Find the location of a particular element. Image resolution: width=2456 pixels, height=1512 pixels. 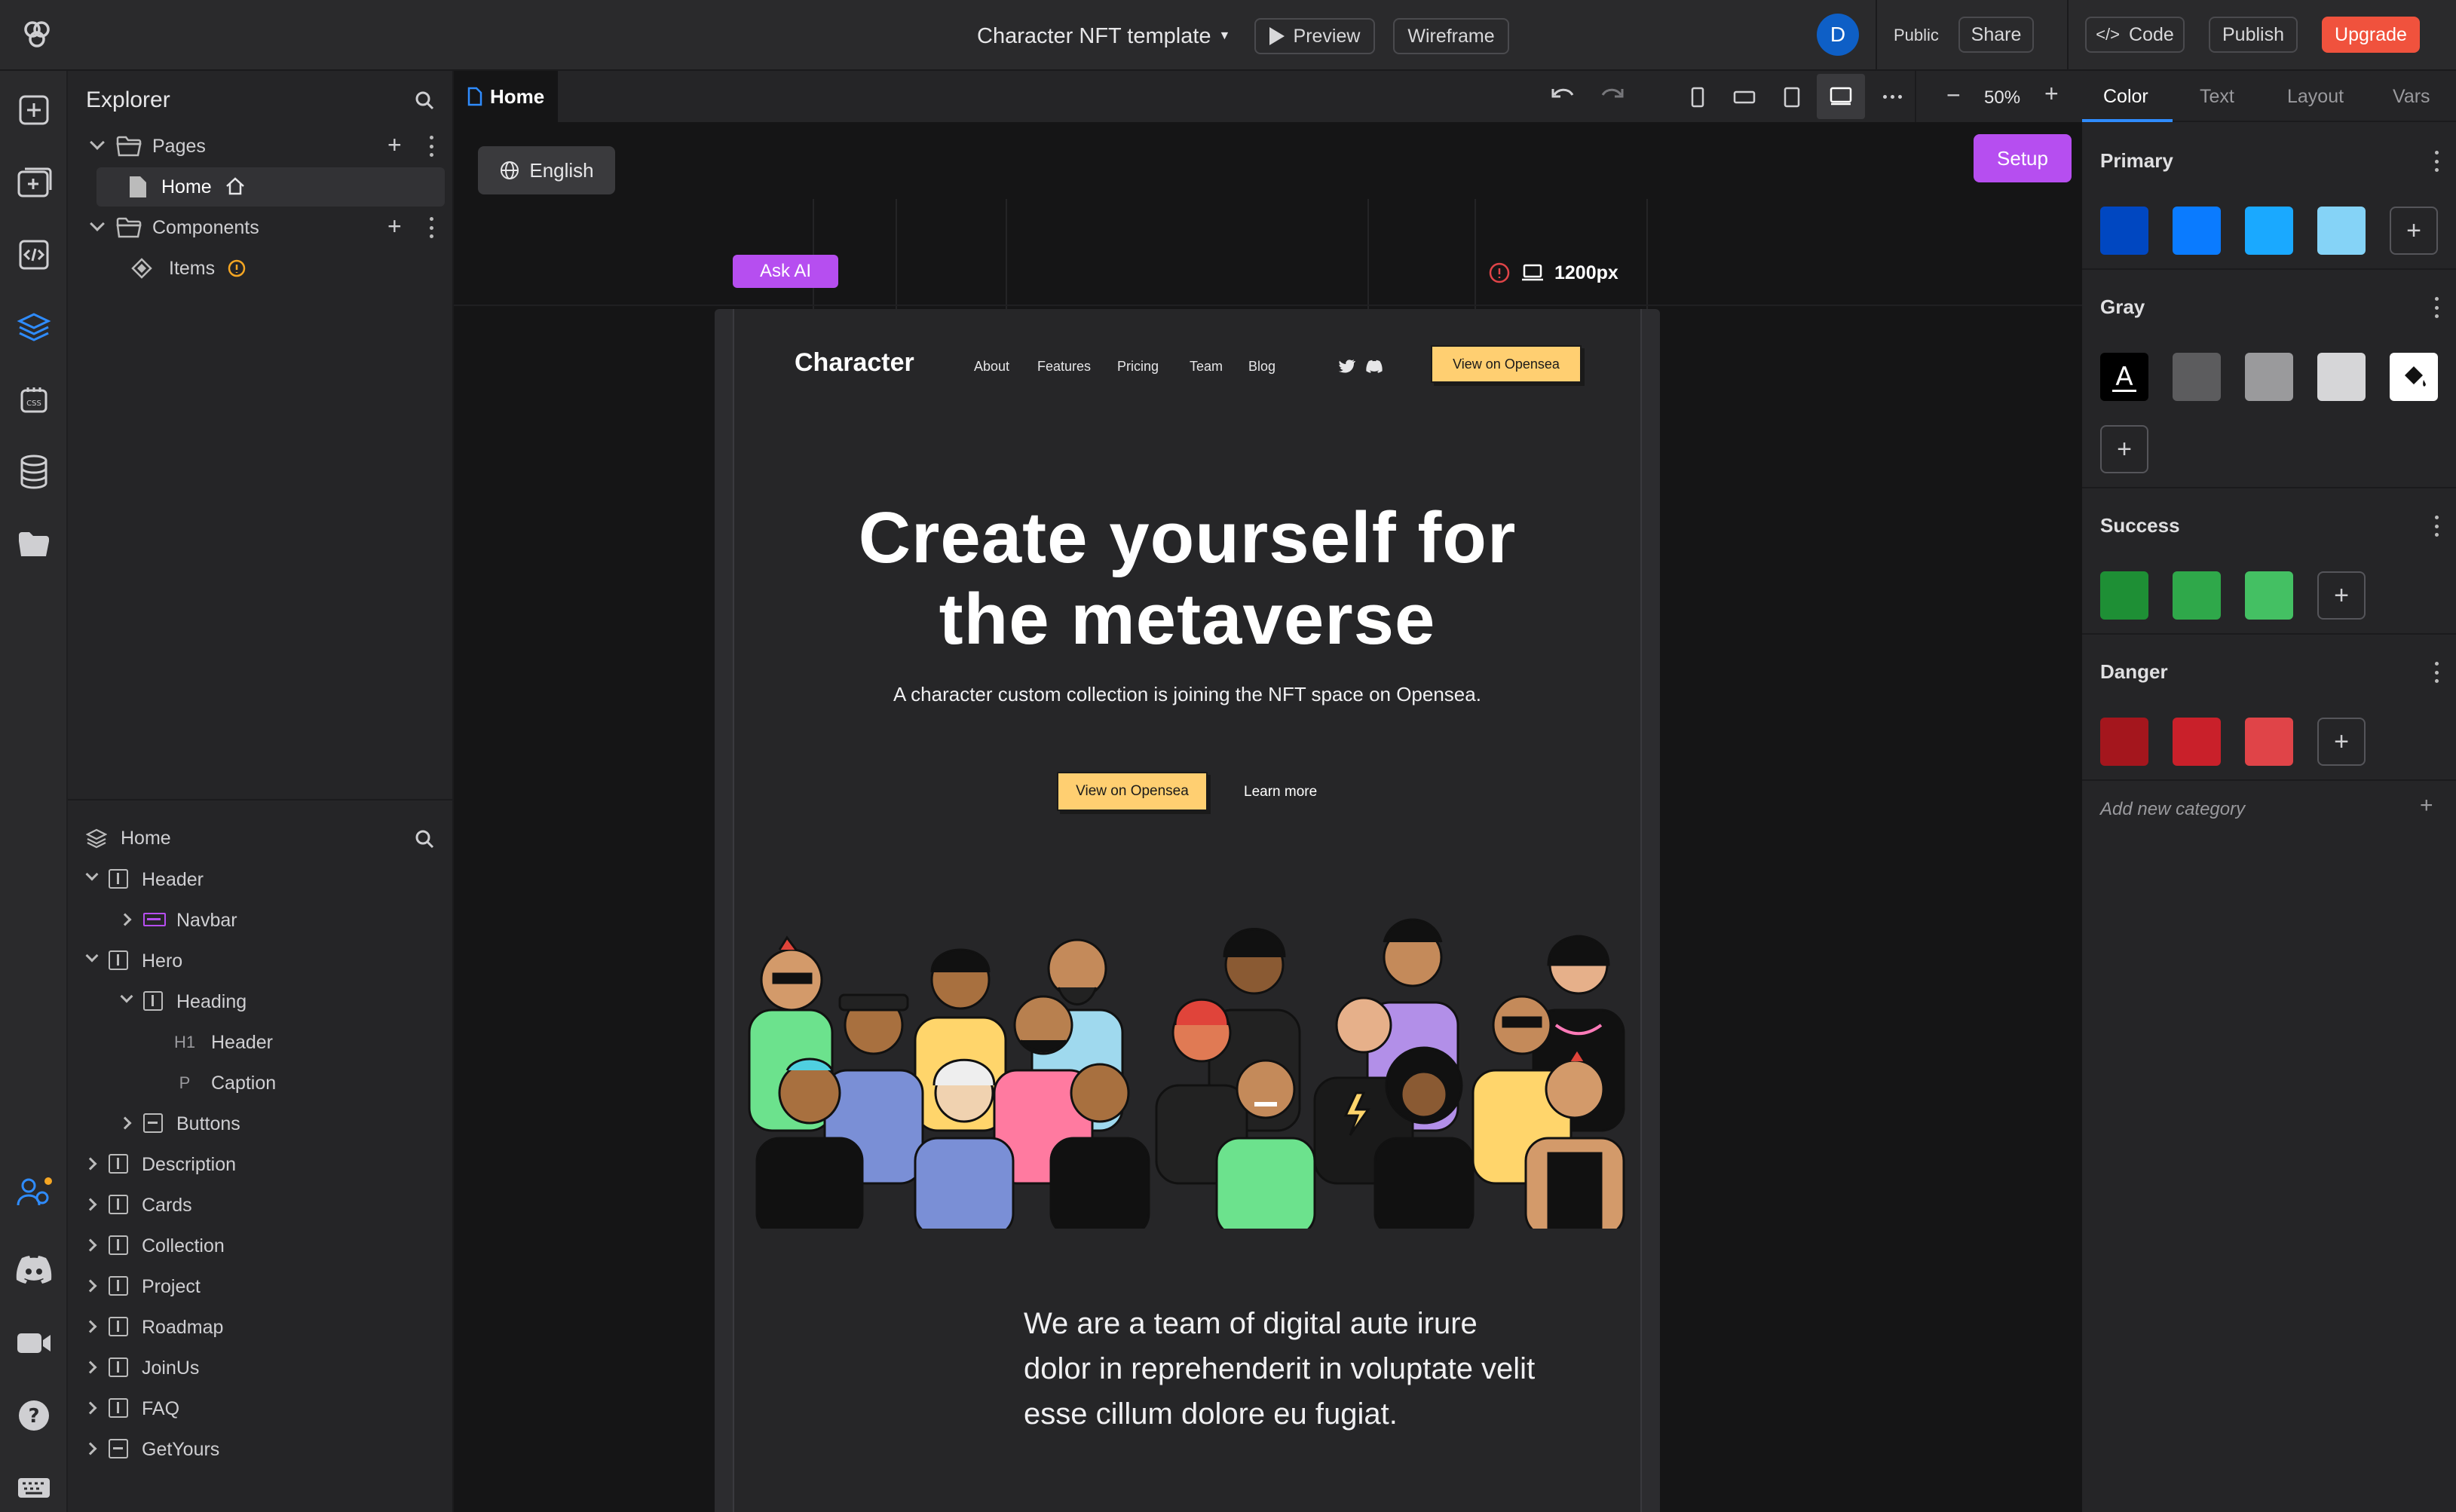

keyboard-icon is located at coordinates (34, 1488).